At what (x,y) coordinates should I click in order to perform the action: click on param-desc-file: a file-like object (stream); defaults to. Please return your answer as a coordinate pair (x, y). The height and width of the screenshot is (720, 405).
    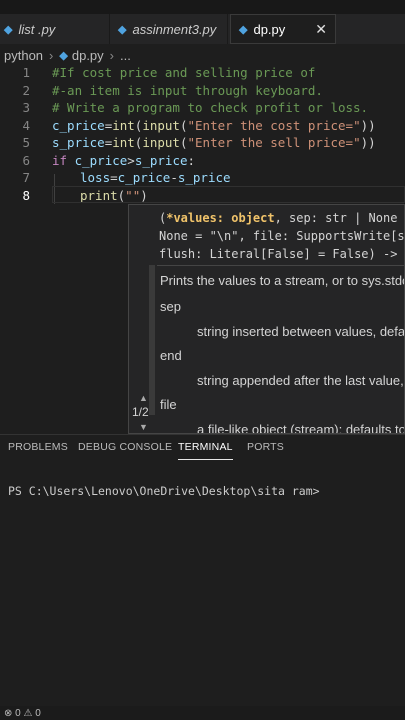
    Looking at the image, I should click on (301, 428).